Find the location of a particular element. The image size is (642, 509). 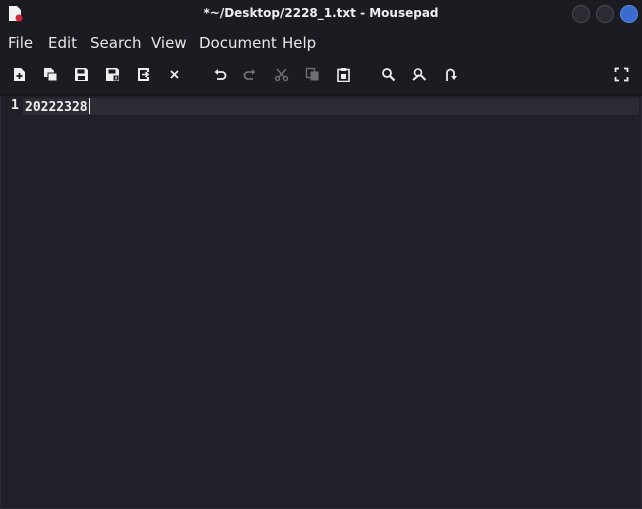

title-bar: *~/Desktop/2228_1.txt - Mousepad is located at coordinates (321, 14).